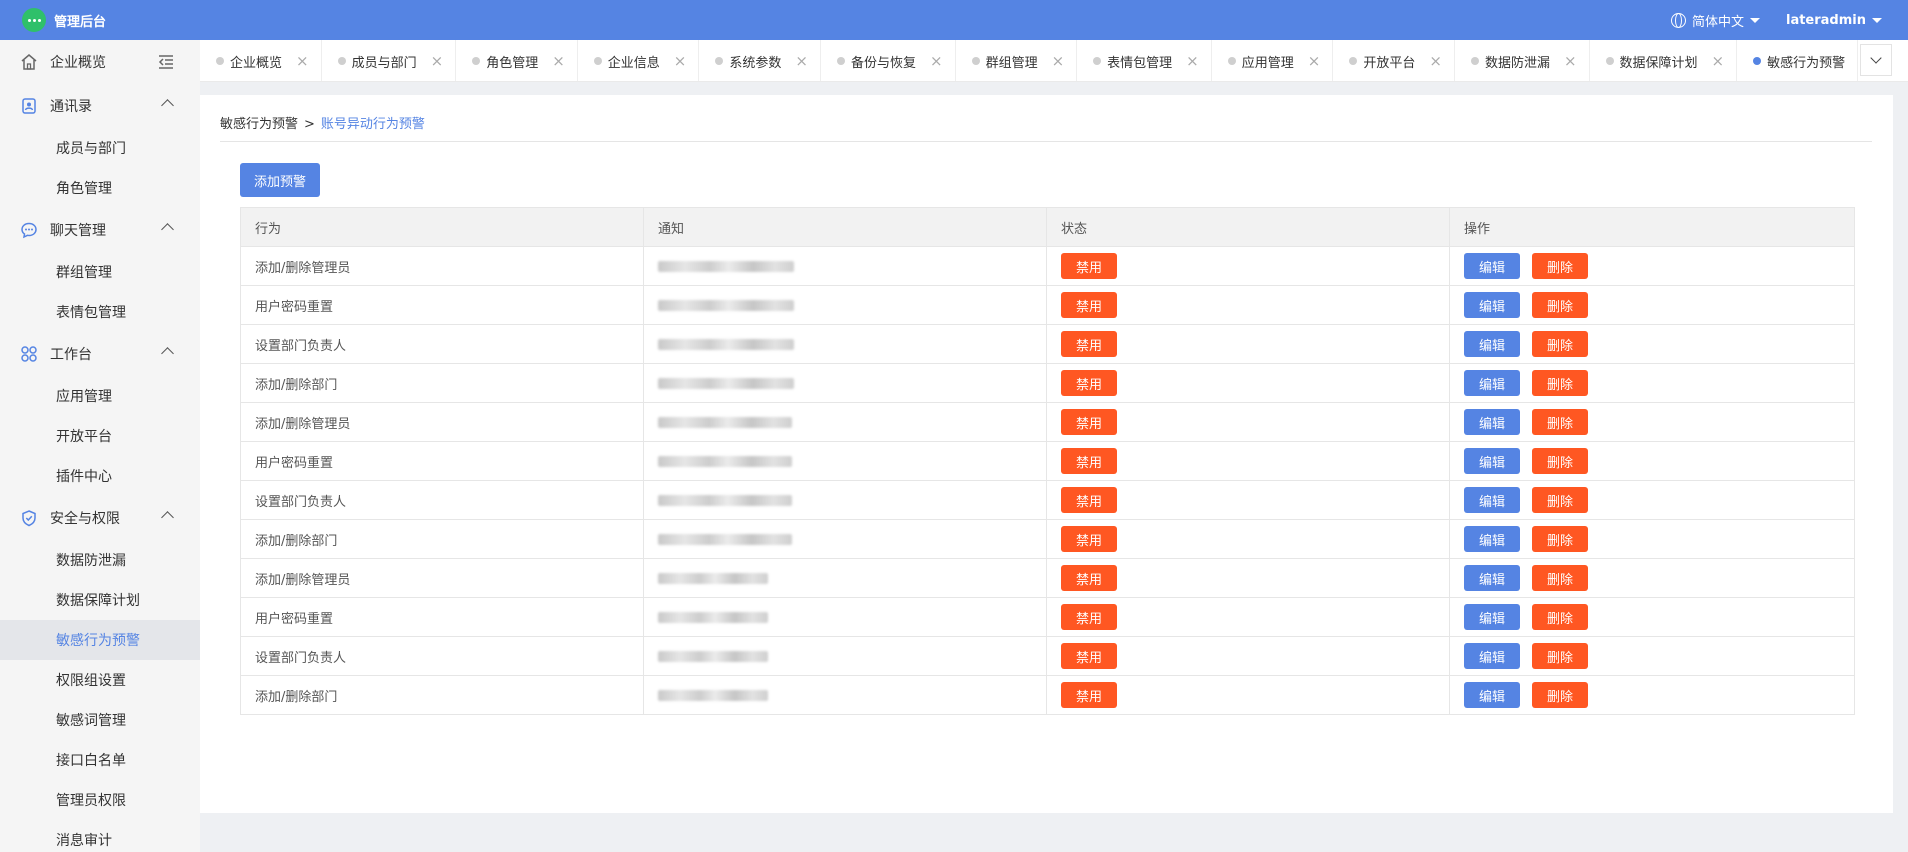  Describe the element at coordinates (442, 617) in the screenshot. I see `action-cell: 用户密码重置` at that location.